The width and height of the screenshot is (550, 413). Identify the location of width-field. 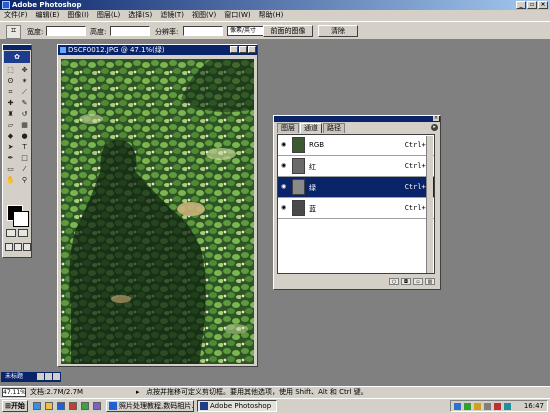
(66, 31).